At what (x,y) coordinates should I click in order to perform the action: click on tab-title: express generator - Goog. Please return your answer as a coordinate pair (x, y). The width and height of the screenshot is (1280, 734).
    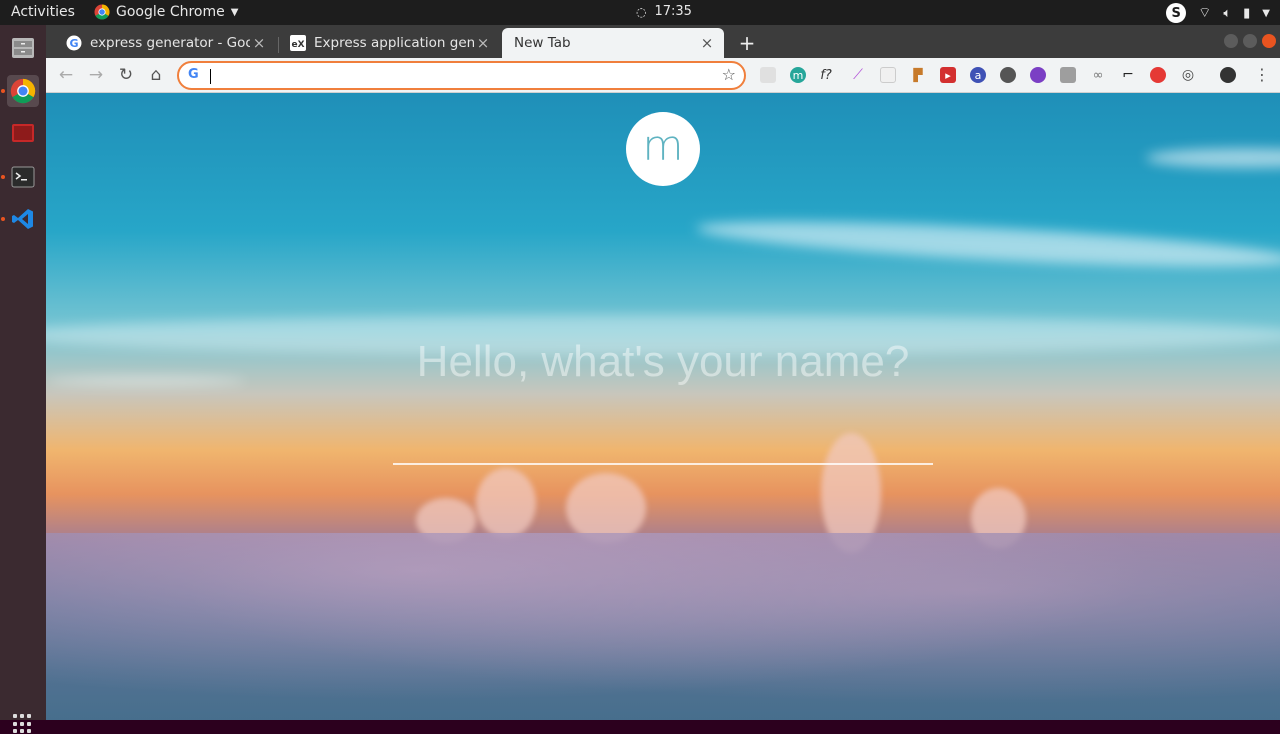
    Looking at the image, I should click on (170, 43).